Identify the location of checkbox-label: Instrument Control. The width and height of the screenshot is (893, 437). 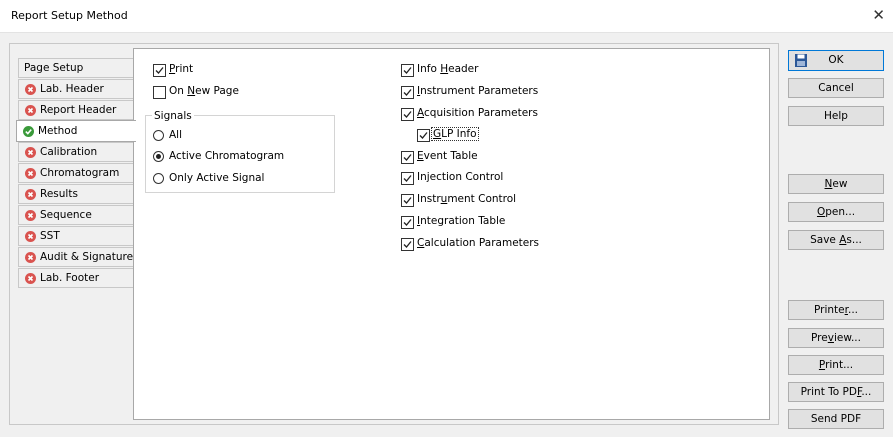
(467, 199).